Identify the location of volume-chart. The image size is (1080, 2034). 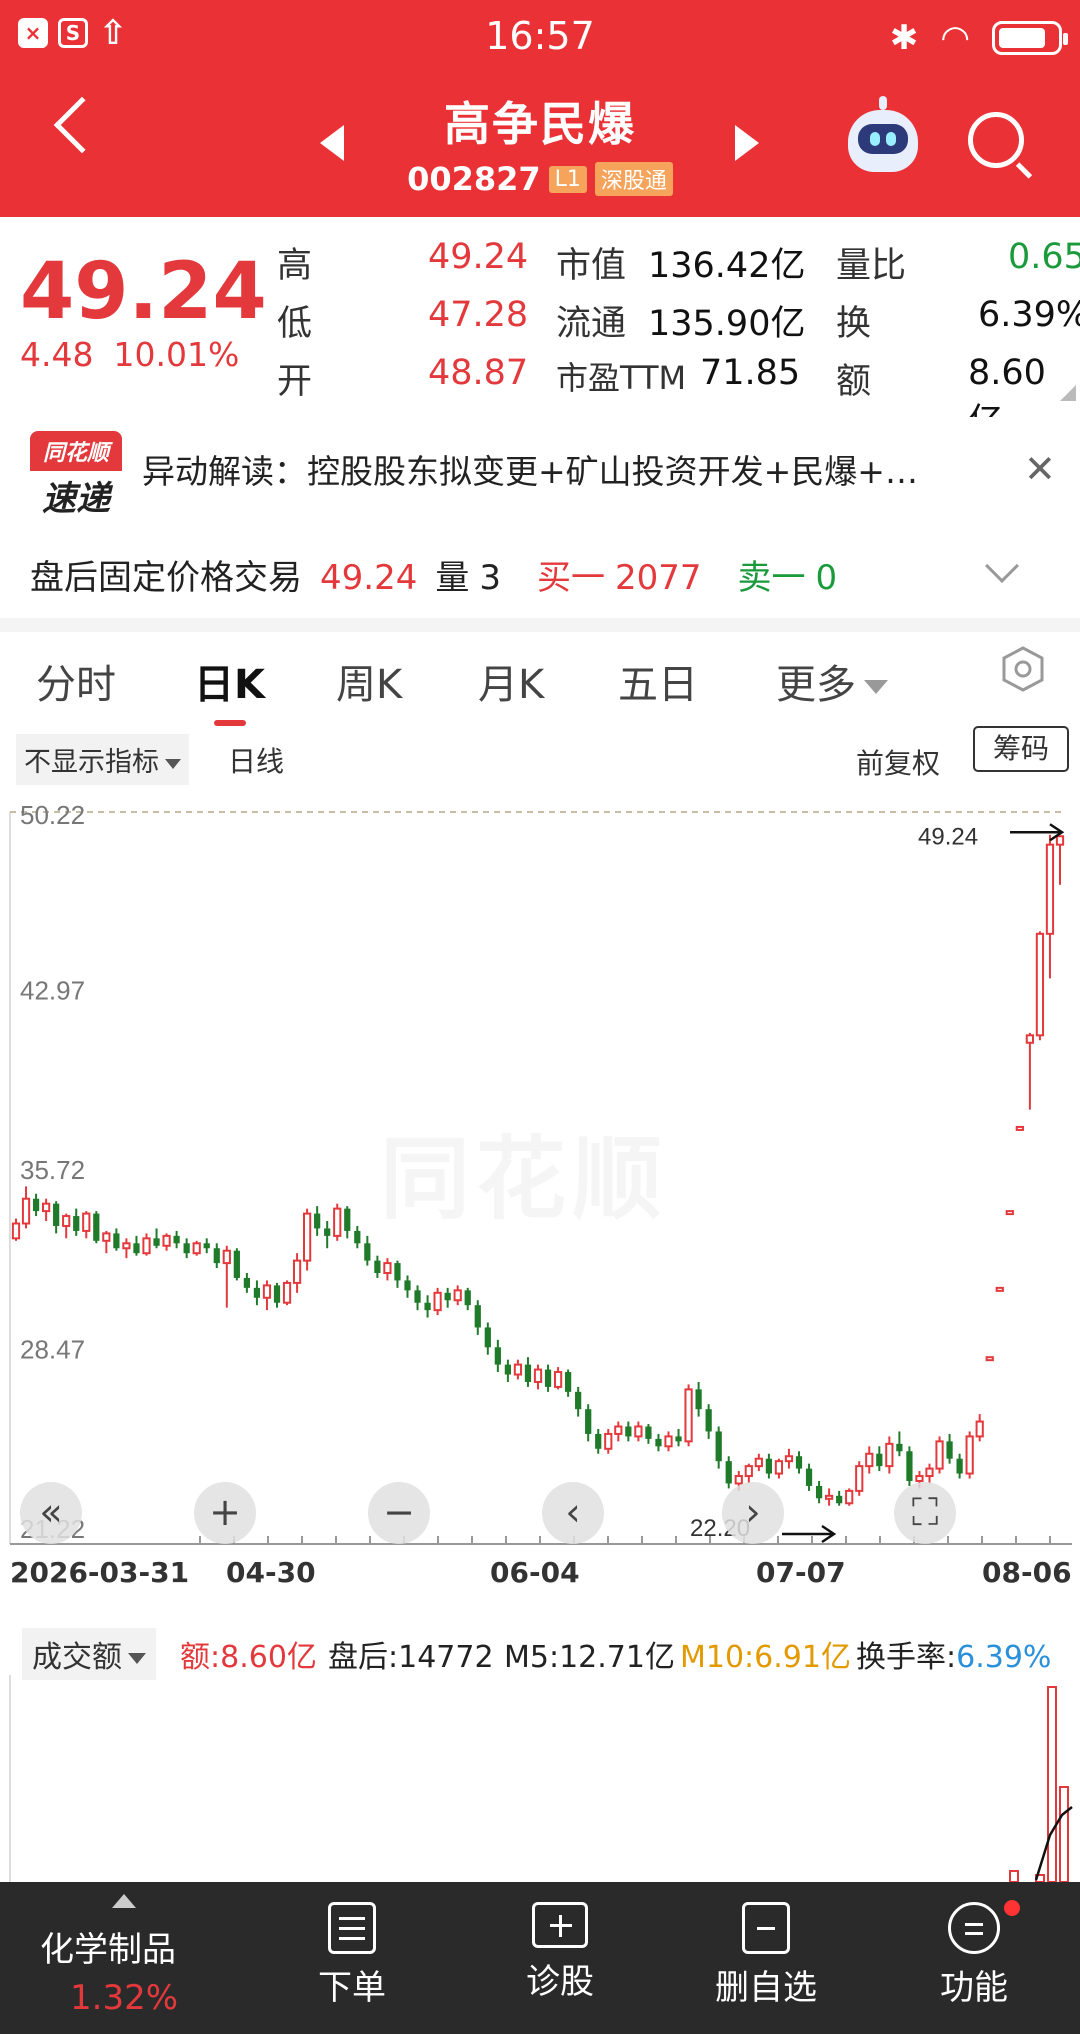
(540, 1778).